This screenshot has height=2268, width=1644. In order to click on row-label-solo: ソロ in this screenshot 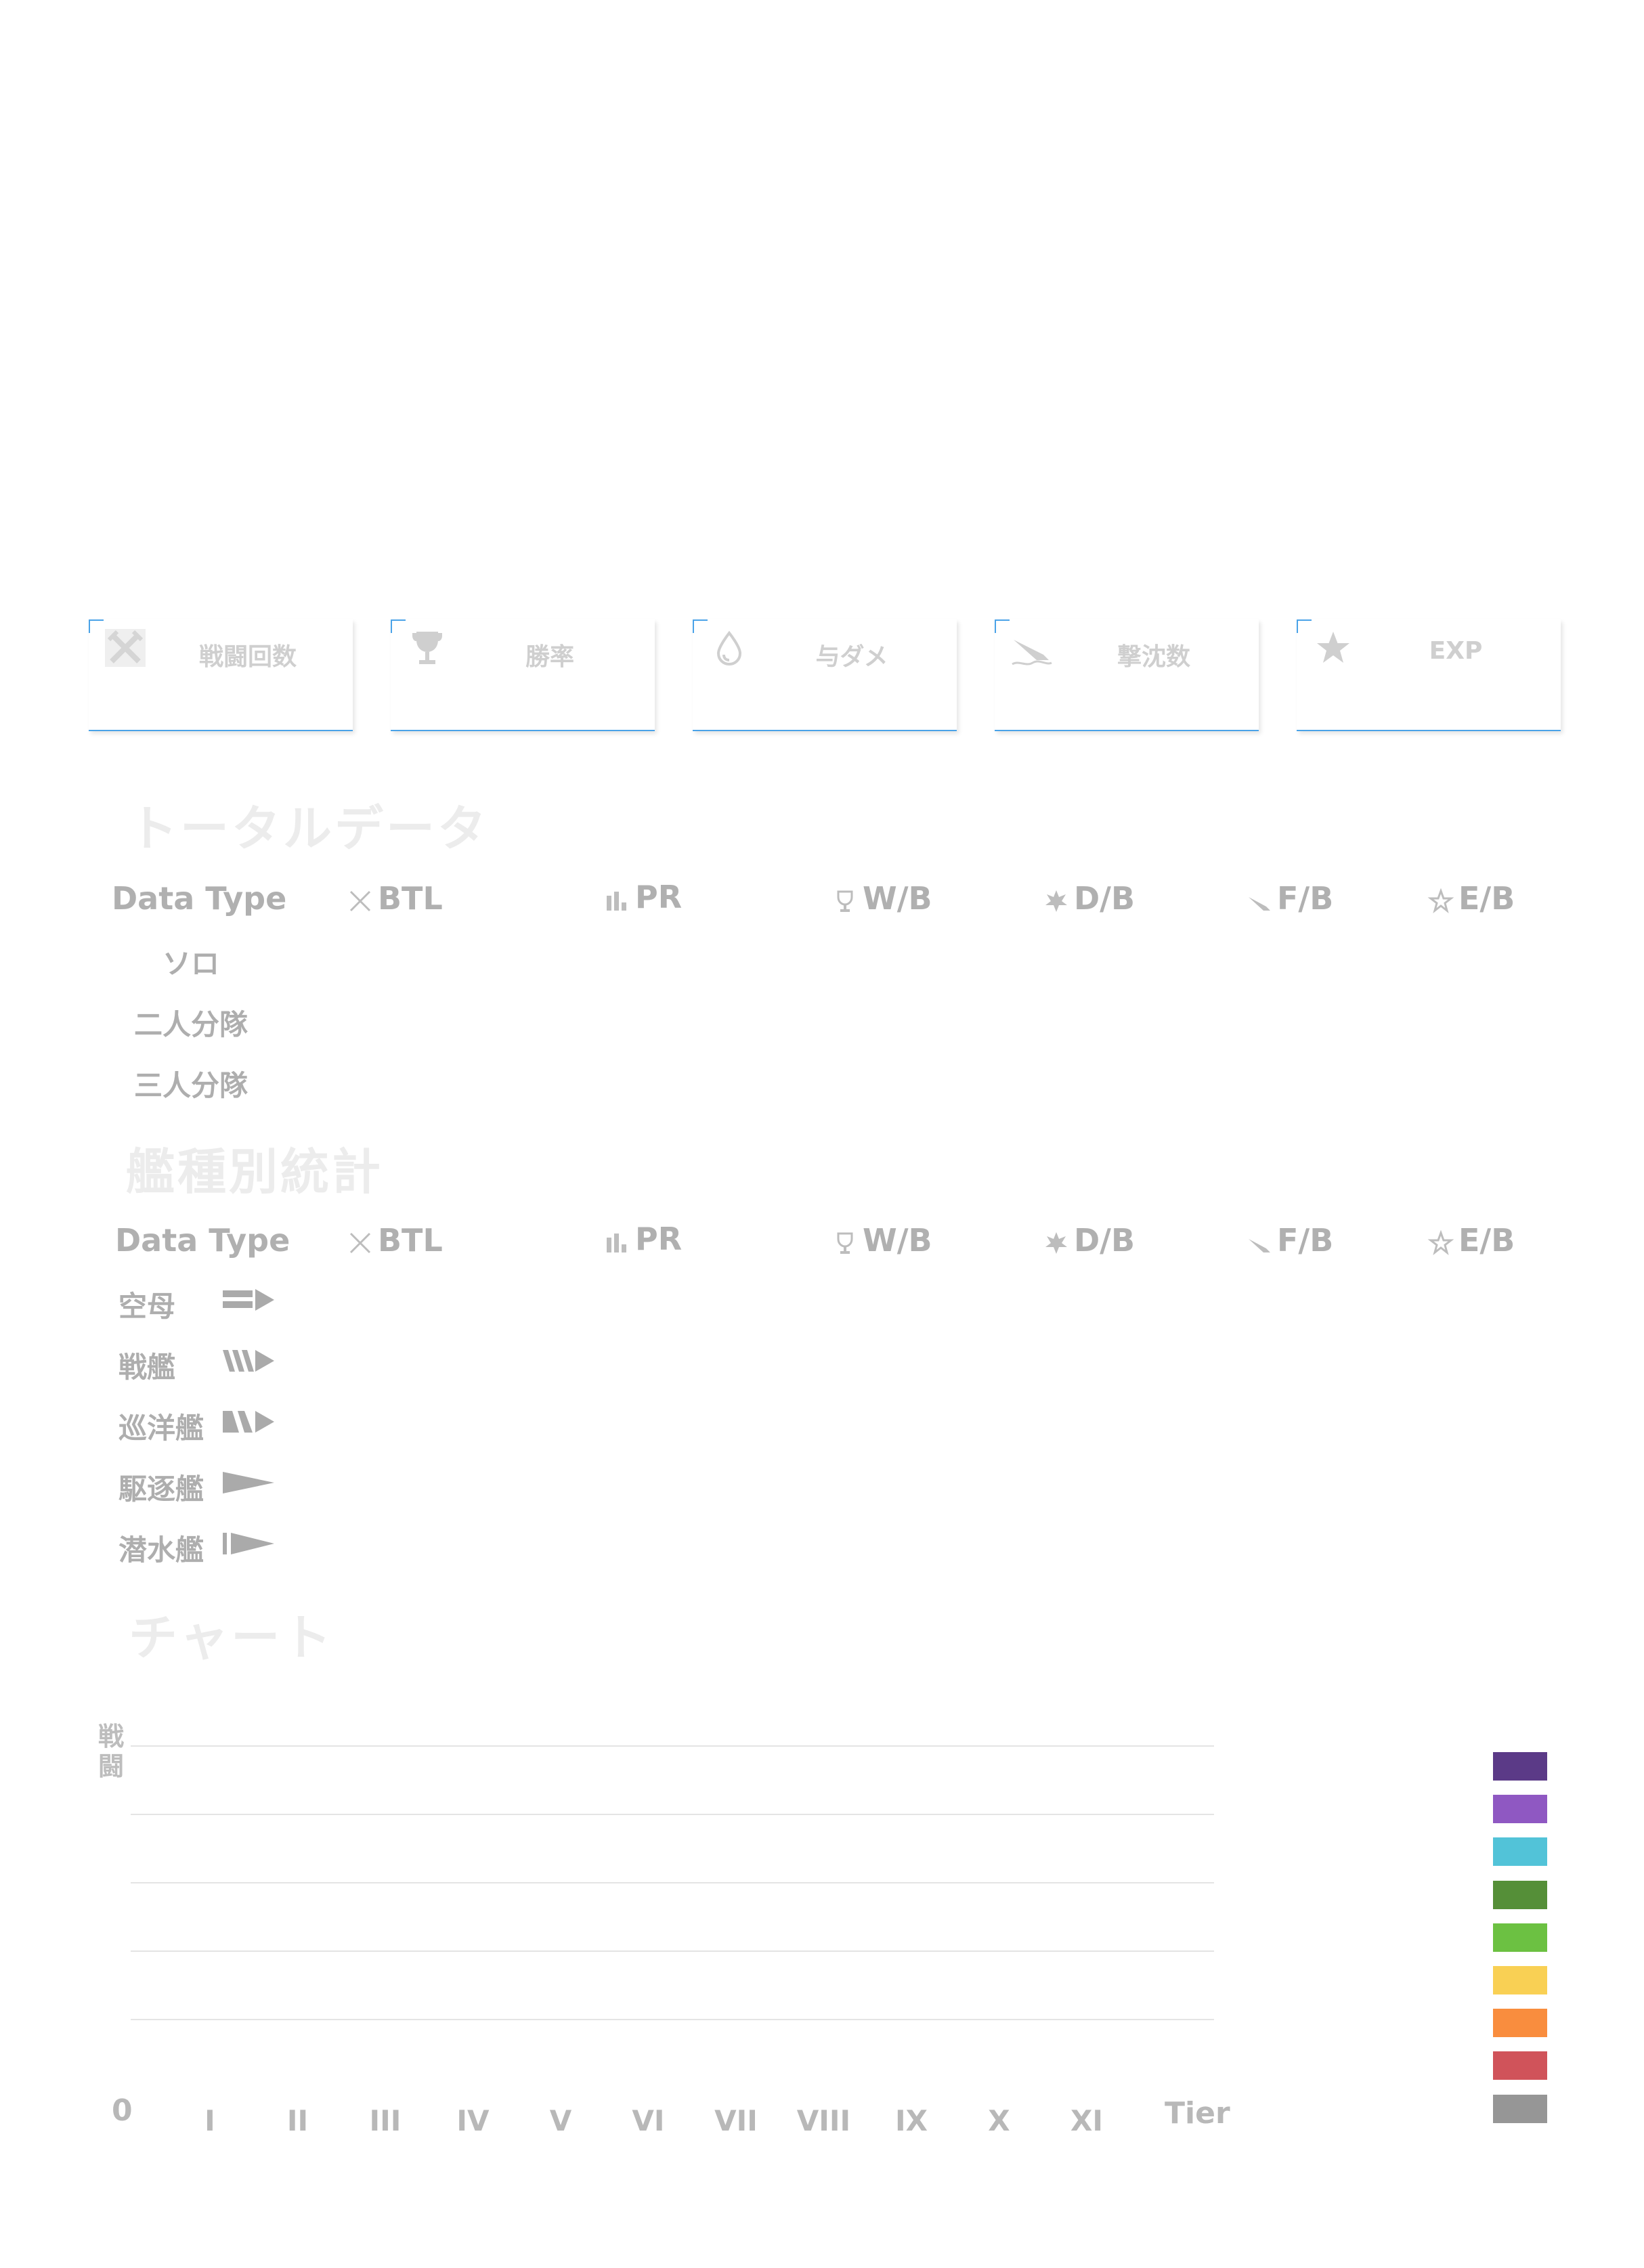, I will do `click(191, 963)`.